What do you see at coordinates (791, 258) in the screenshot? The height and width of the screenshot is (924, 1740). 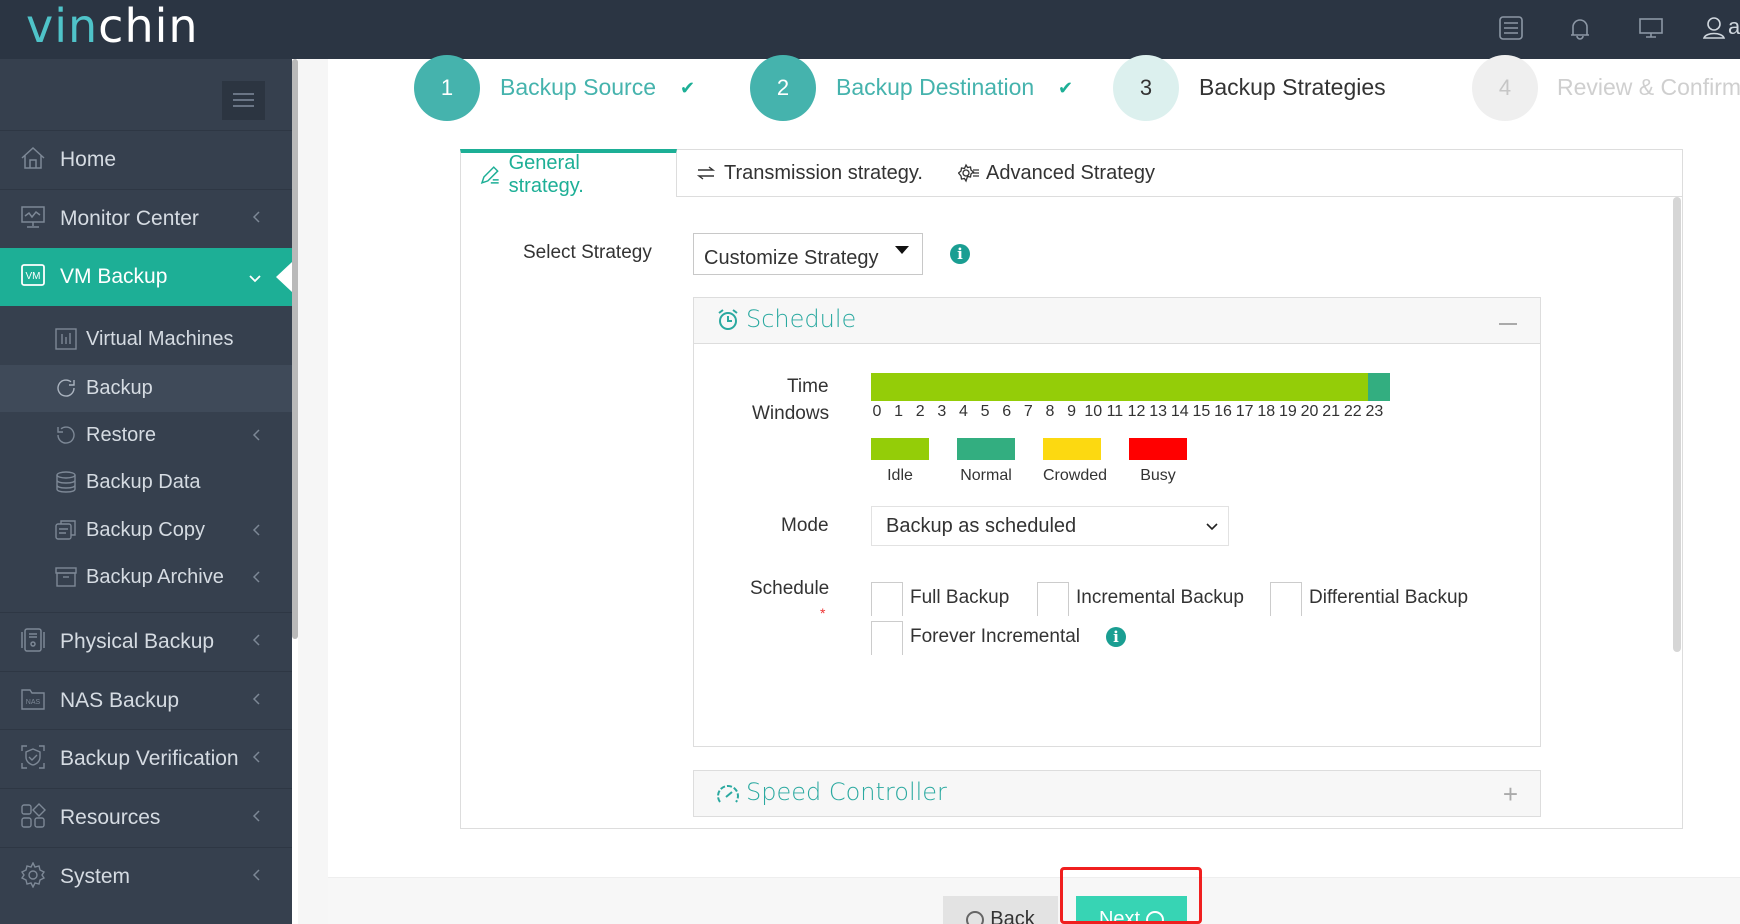 I see `strategy-select-value: Customize Strategy` at bounding box center [791, 258].